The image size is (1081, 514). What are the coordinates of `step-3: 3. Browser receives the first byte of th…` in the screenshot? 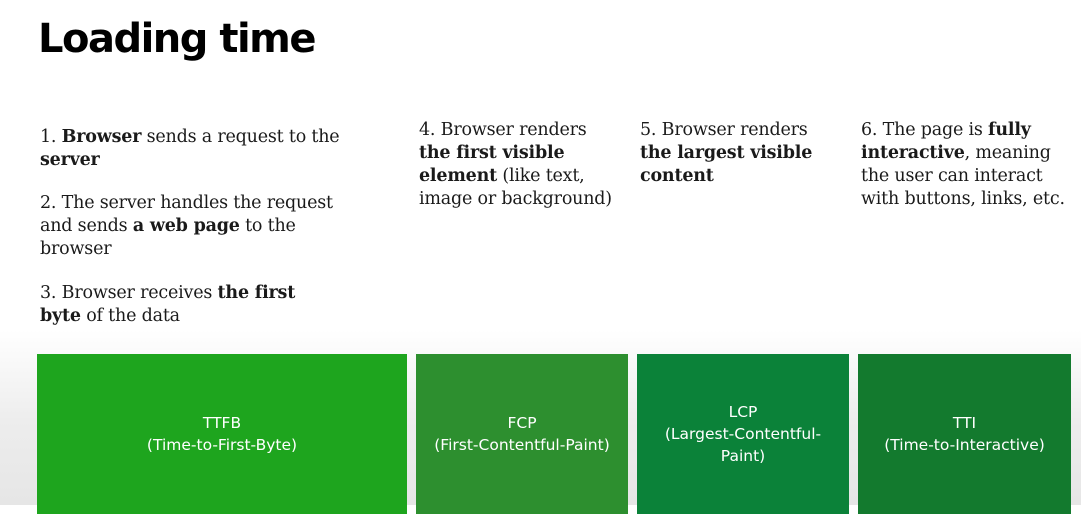 It's located at (190, 305).